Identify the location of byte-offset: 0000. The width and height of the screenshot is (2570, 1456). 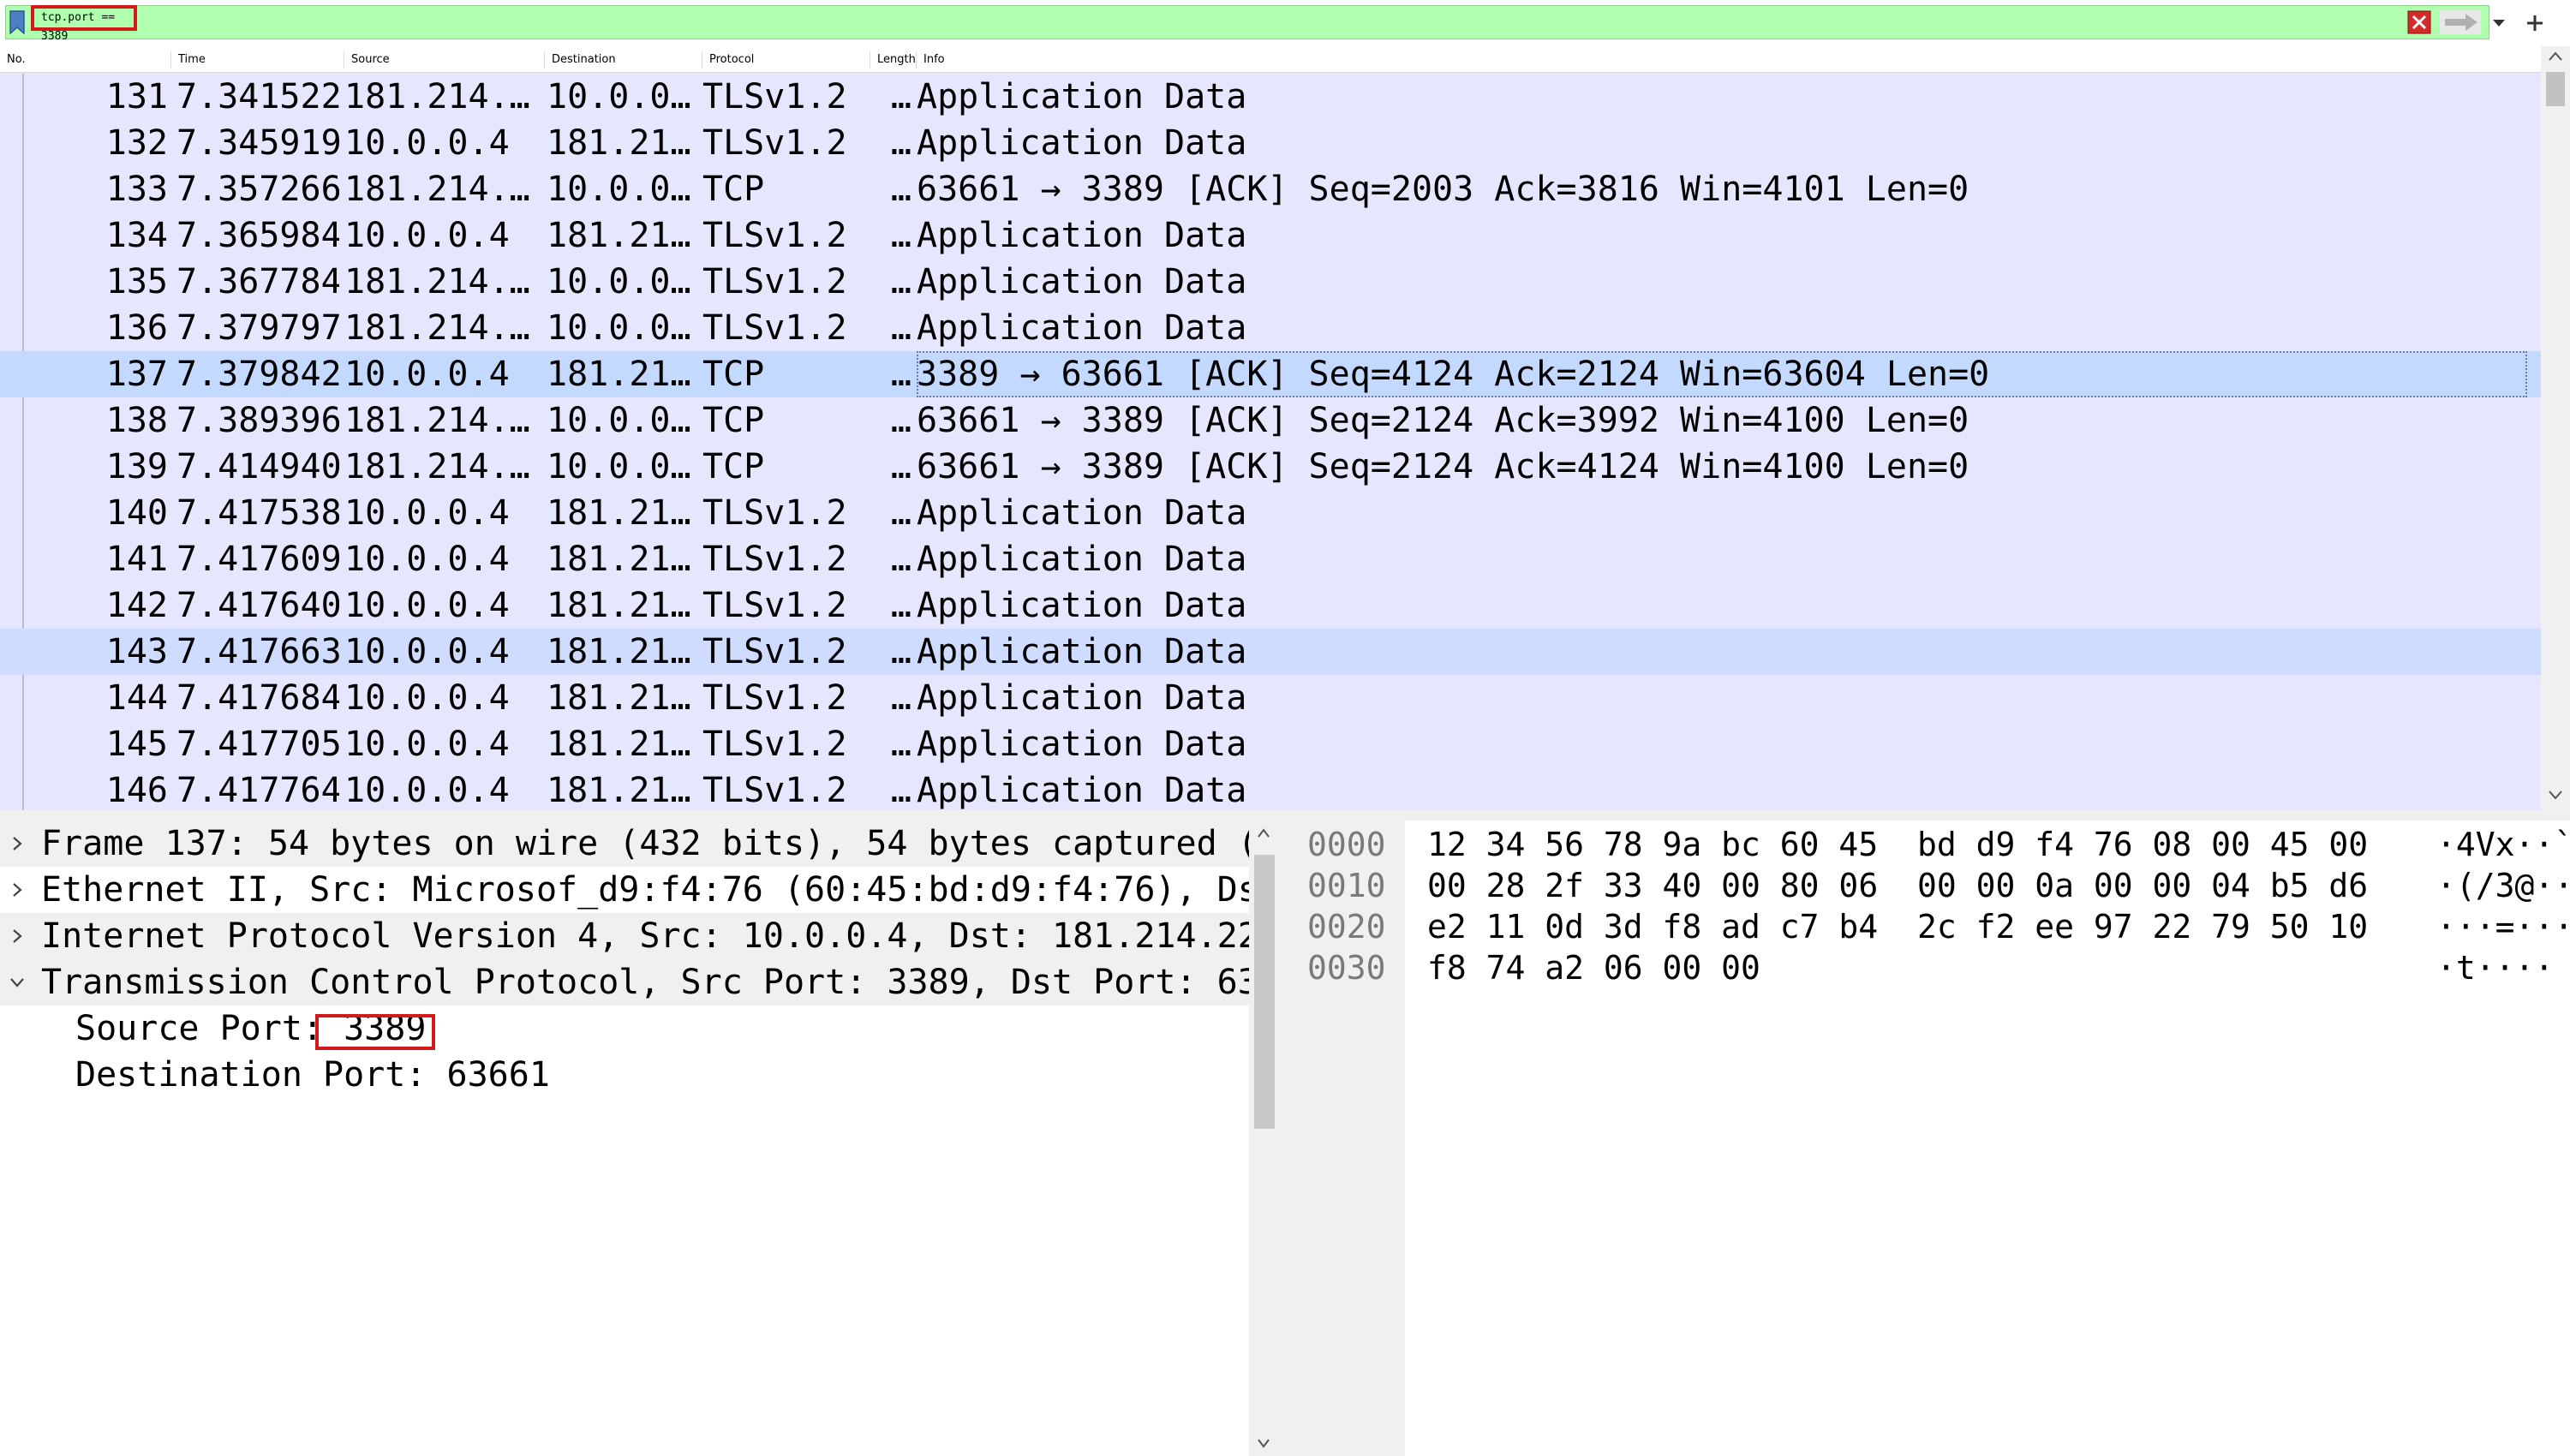
(1346, 845).